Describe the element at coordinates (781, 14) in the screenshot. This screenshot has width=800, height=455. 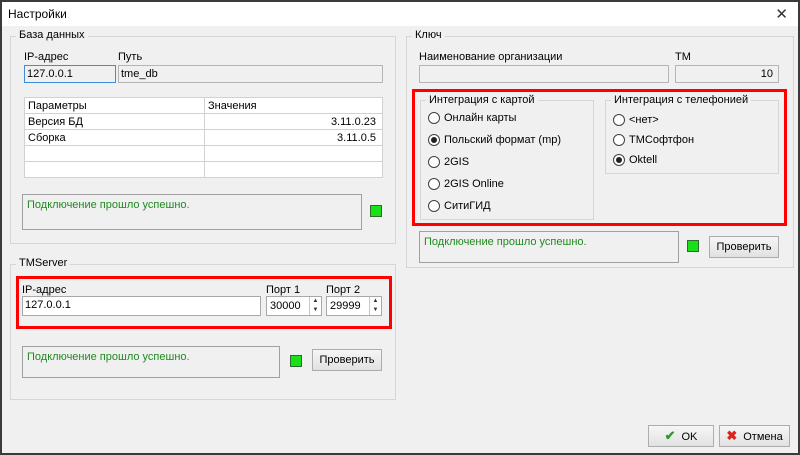
I see `close-icon: ✕` at that location.